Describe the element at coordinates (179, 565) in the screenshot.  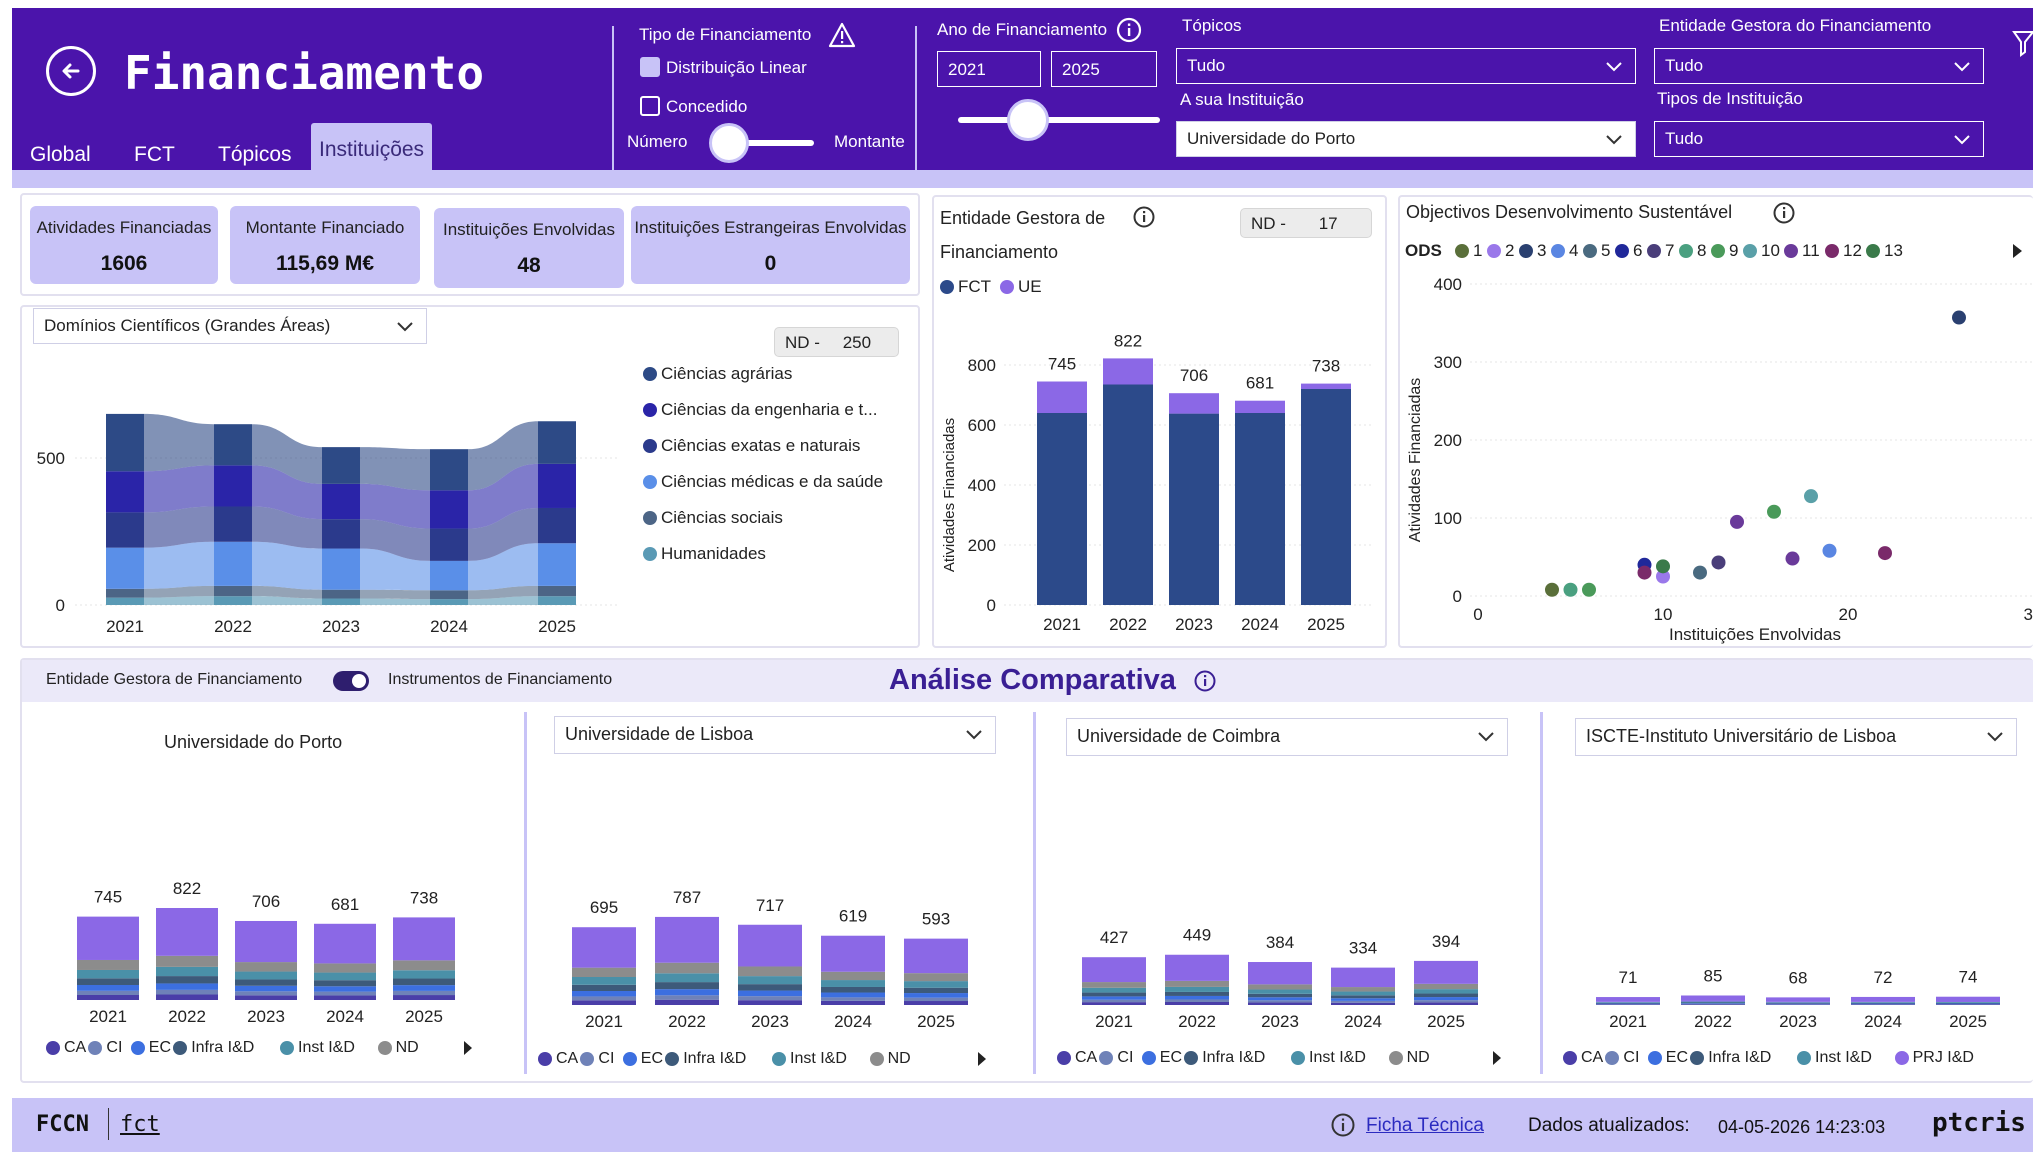
I see `ribbon-ci-ncias-m-dicas-e-da-sa-de` at that location.